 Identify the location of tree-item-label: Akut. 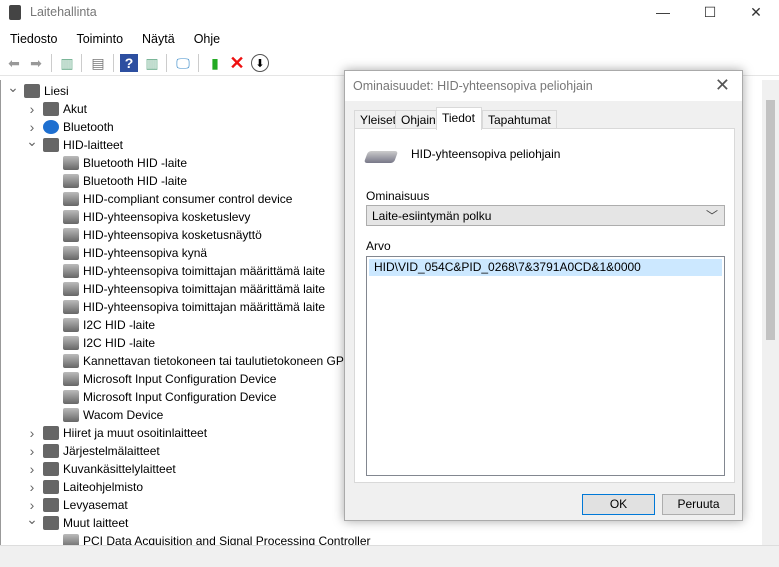
(75, 109).